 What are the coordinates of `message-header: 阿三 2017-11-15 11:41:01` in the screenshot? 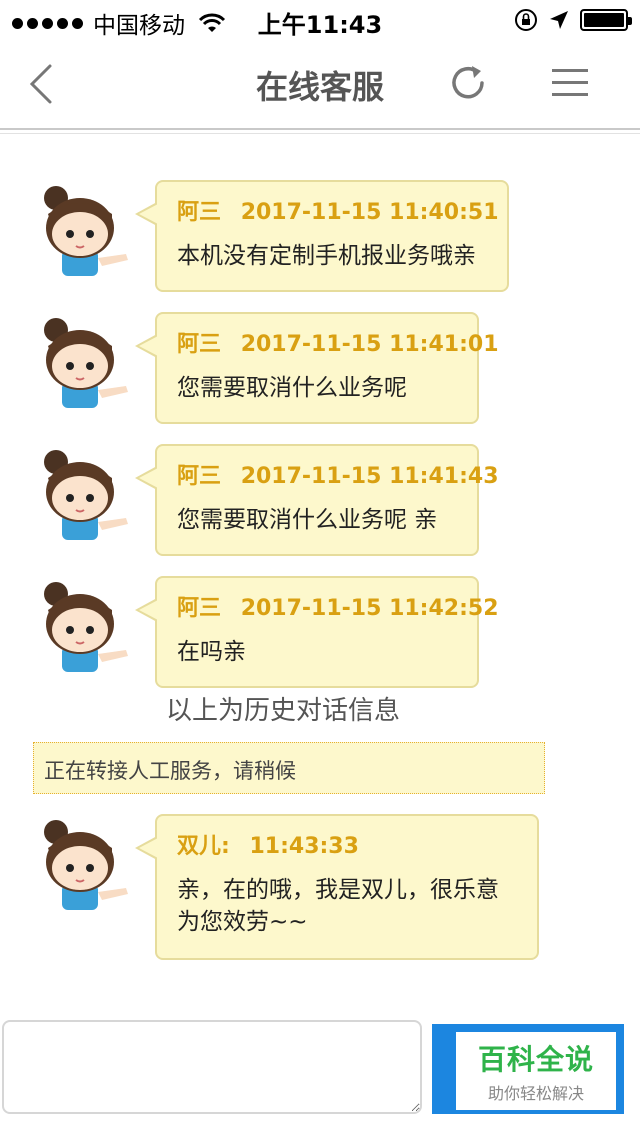 It's located at (338, 342).